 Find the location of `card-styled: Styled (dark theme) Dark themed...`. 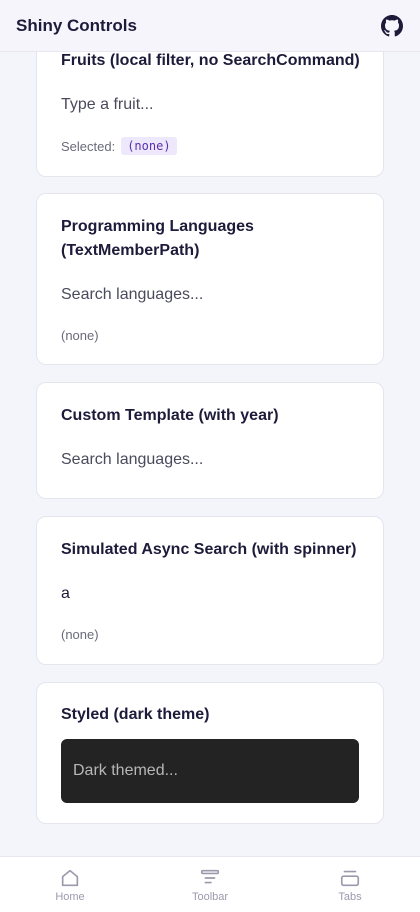

card-styled: Styled (dark theme) Dark themed... is located at coordinates (210, 753).